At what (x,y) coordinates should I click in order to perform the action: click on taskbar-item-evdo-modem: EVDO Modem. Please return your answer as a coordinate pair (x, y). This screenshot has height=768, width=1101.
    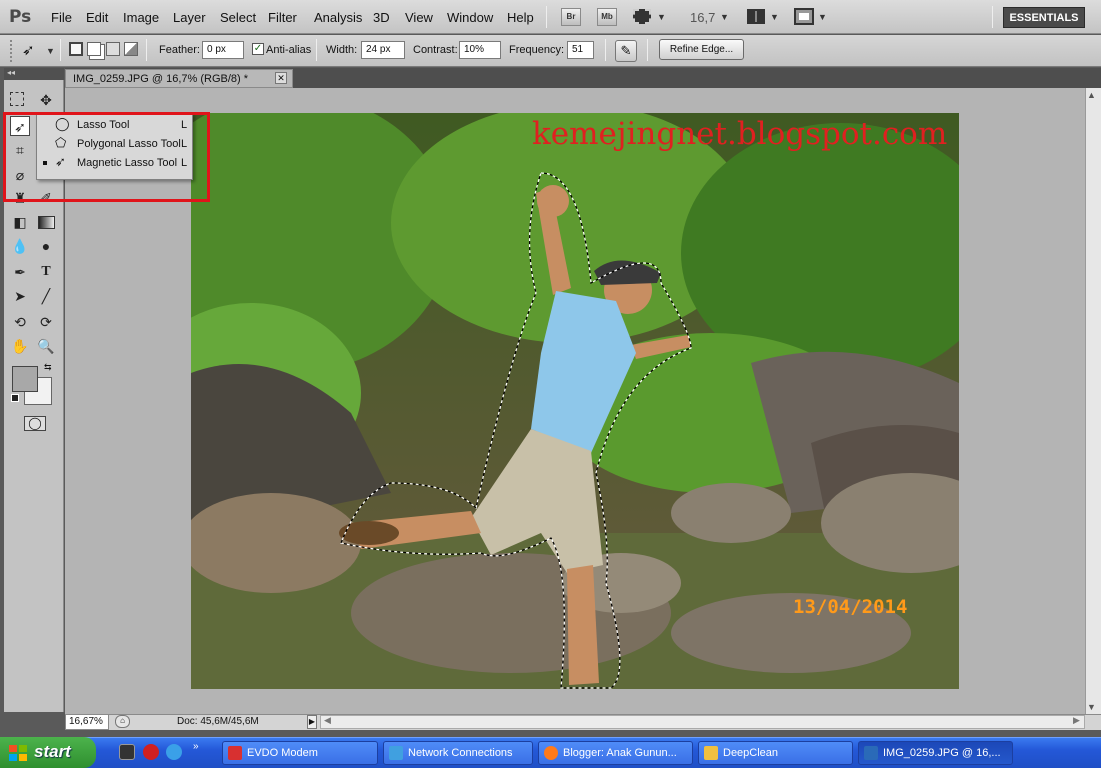
    Looking at the image, I should click on (300, 753).